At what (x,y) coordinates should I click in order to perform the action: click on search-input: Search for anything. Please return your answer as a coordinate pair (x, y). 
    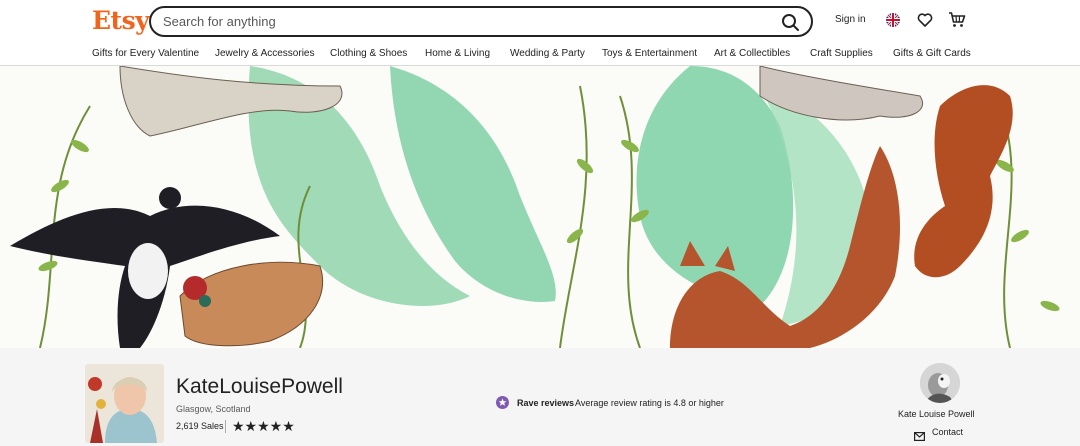
    Looking at the image, I should click on (219, 21).